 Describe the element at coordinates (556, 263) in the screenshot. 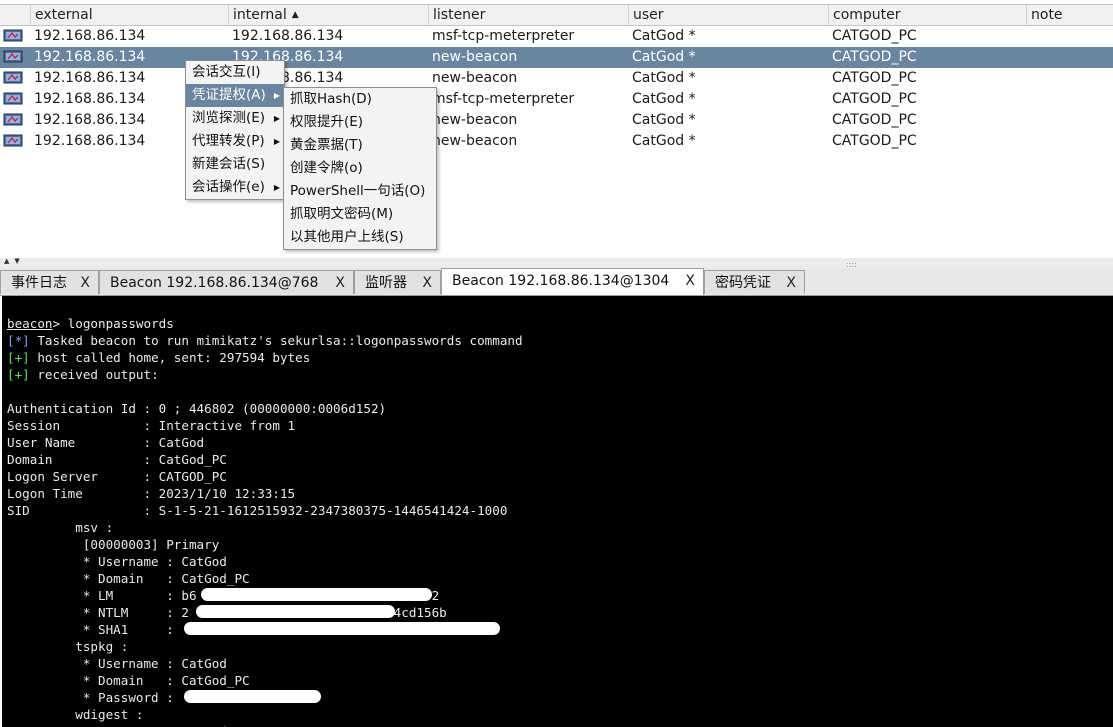

I see `pane-splitter: ▲▼ ::::` at that location.